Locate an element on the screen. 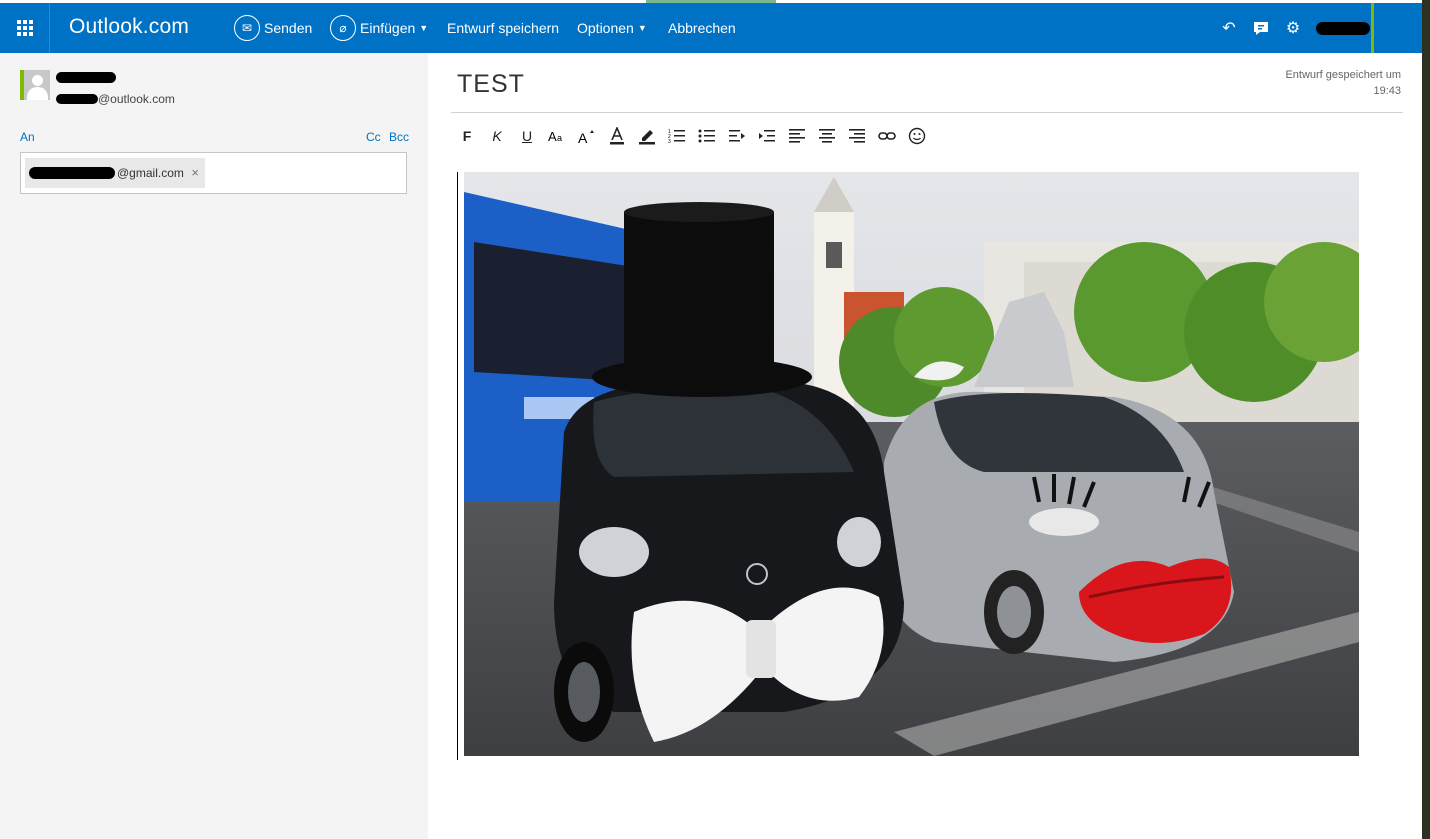 The height and width of the screenshot is (839, 1430). font-color-icon is located at coordinates (617, 136).